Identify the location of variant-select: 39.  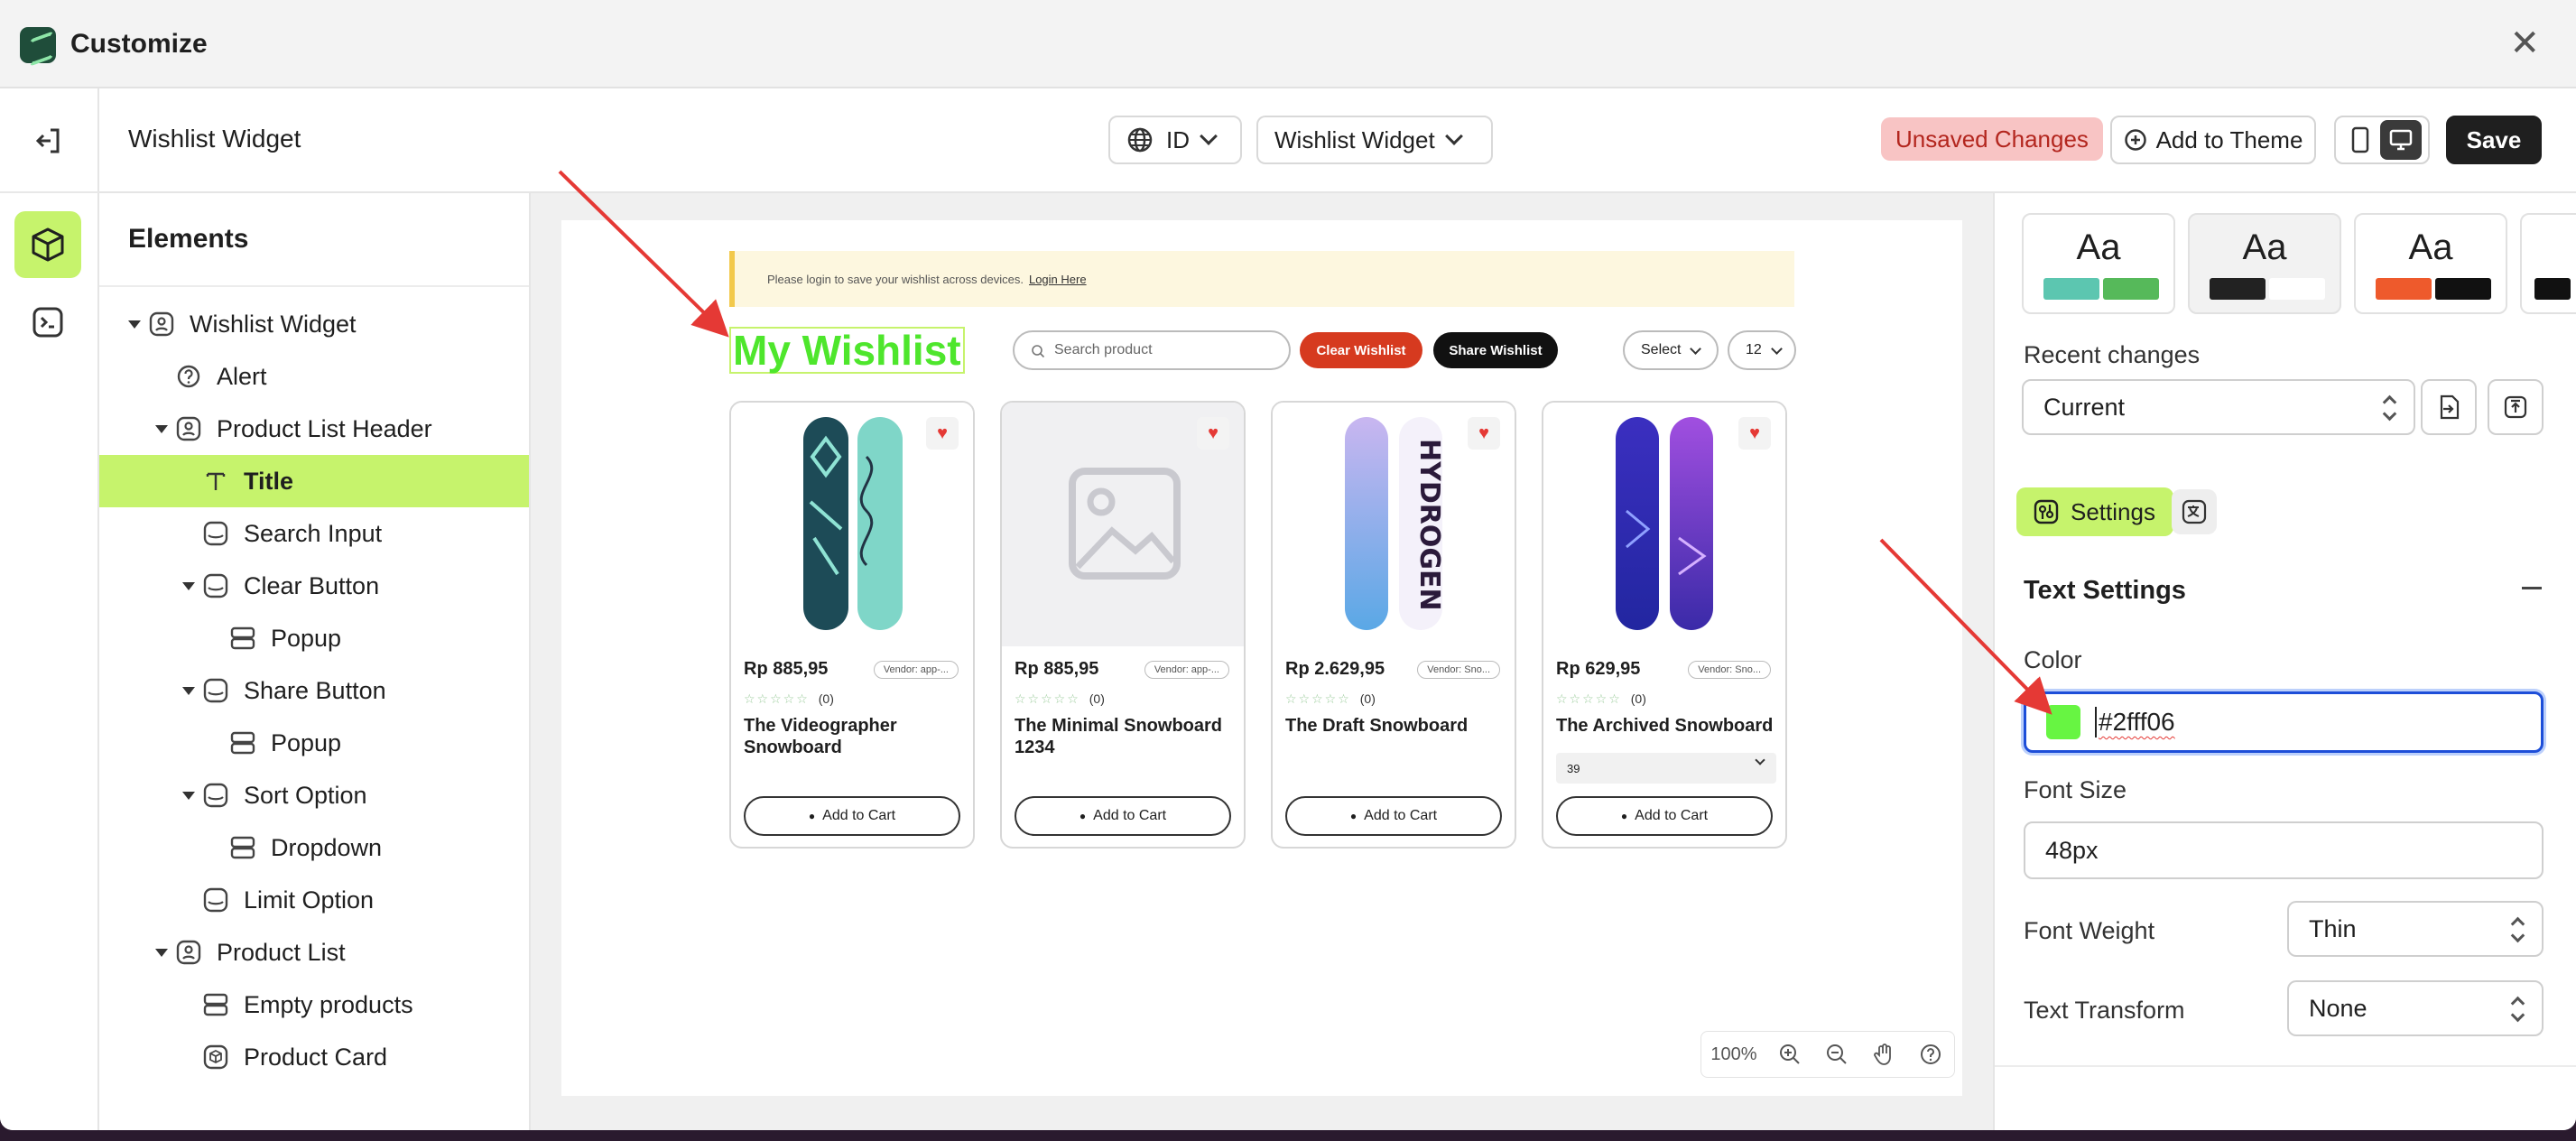
(1666, 768).